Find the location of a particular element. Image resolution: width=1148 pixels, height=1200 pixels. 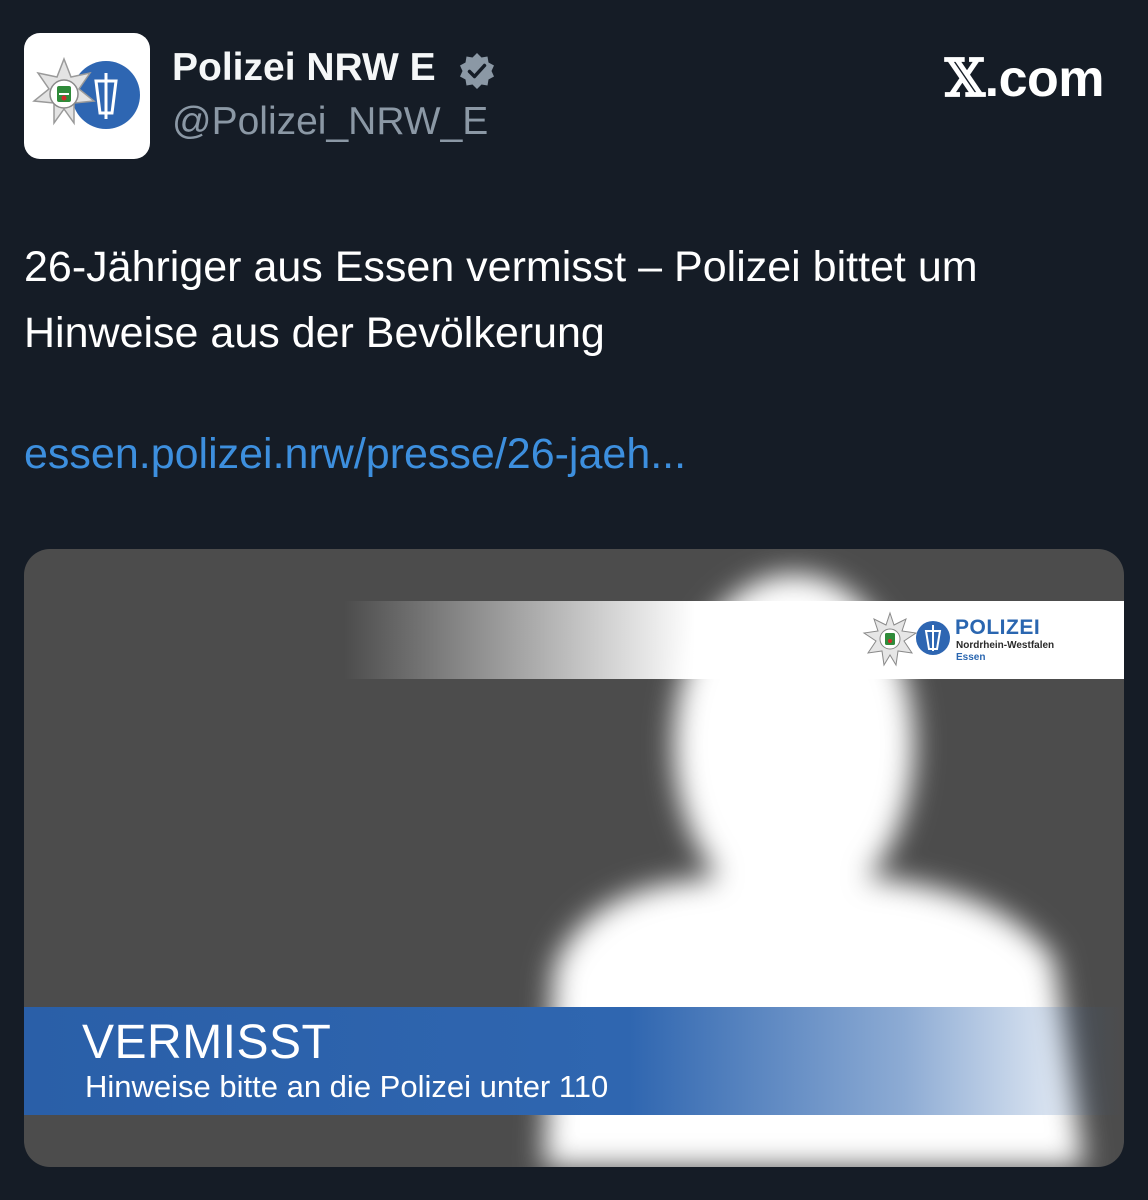

police-logo-subtitle: Nordrhein-Westfalen is located at coordinates (1005, 645).